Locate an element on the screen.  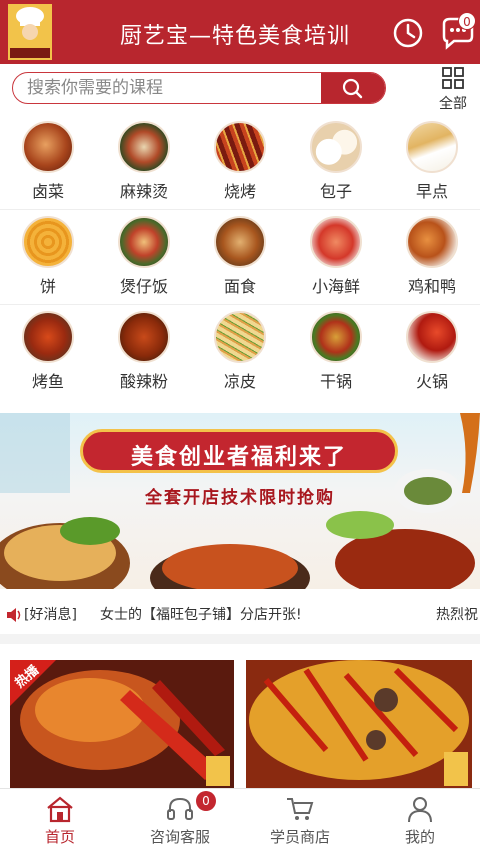
search-icon is located at coordinates (352, 88).